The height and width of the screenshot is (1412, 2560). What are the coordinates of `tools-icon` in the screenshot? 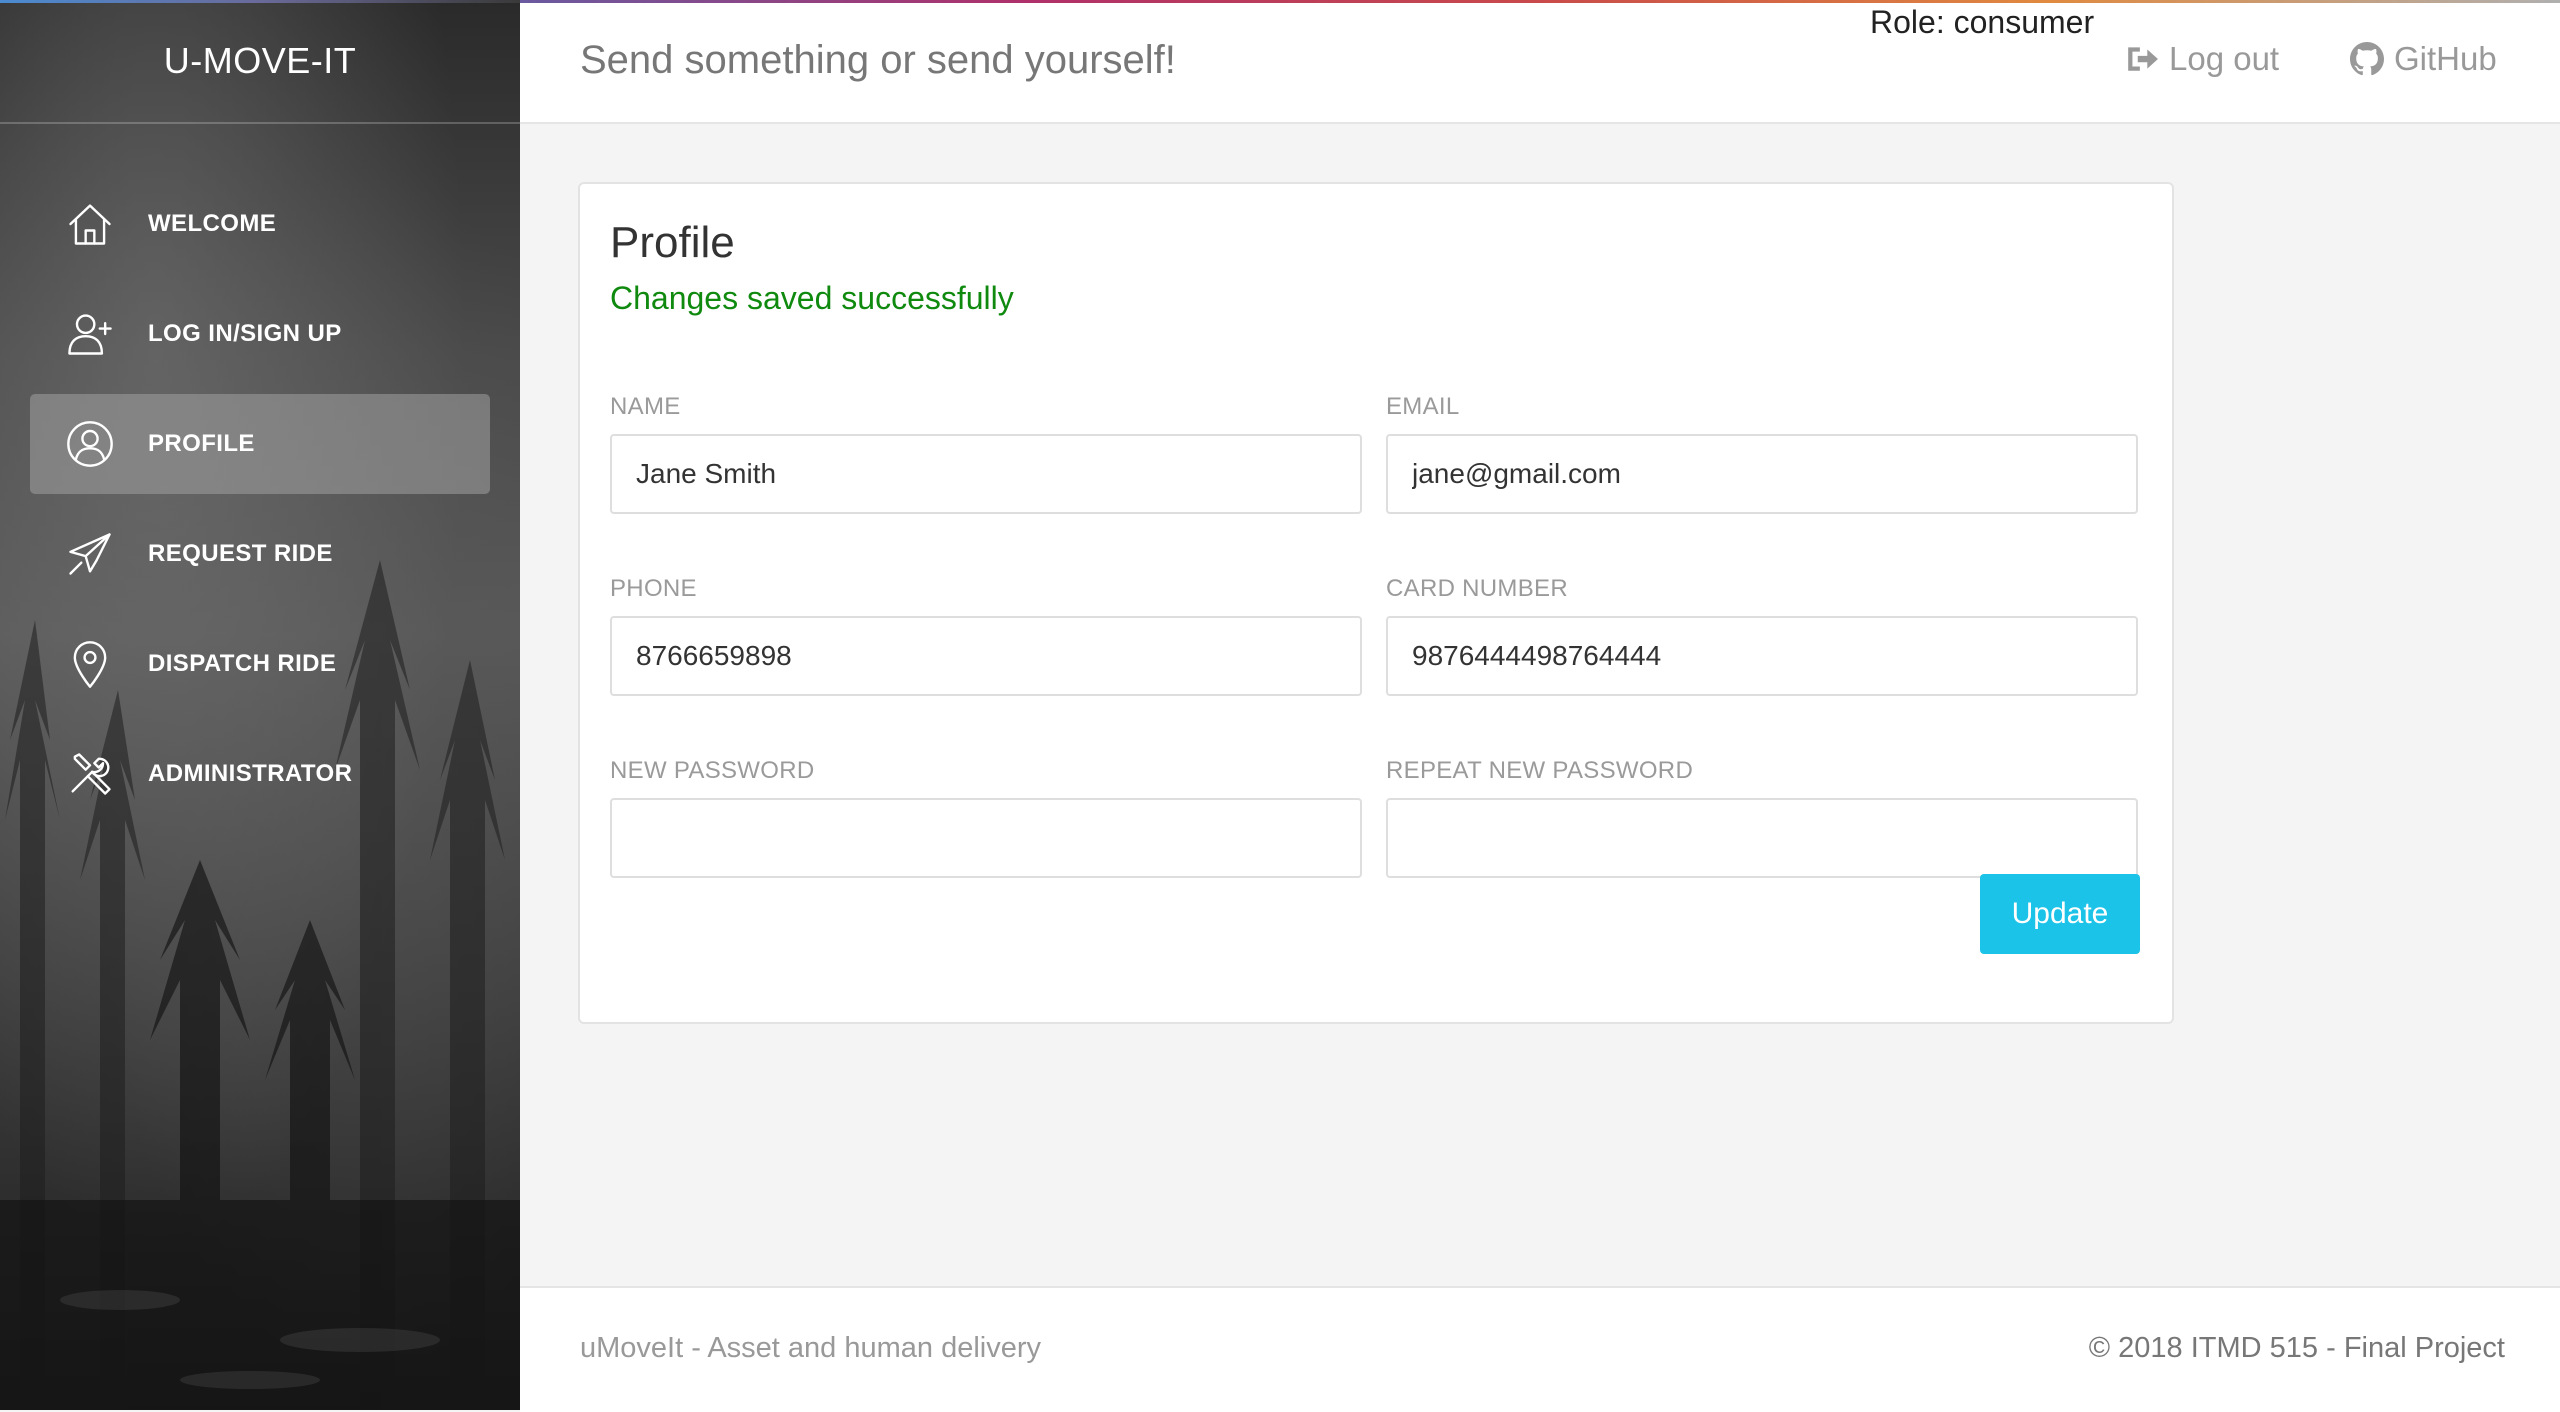 It's located at (90, 774).